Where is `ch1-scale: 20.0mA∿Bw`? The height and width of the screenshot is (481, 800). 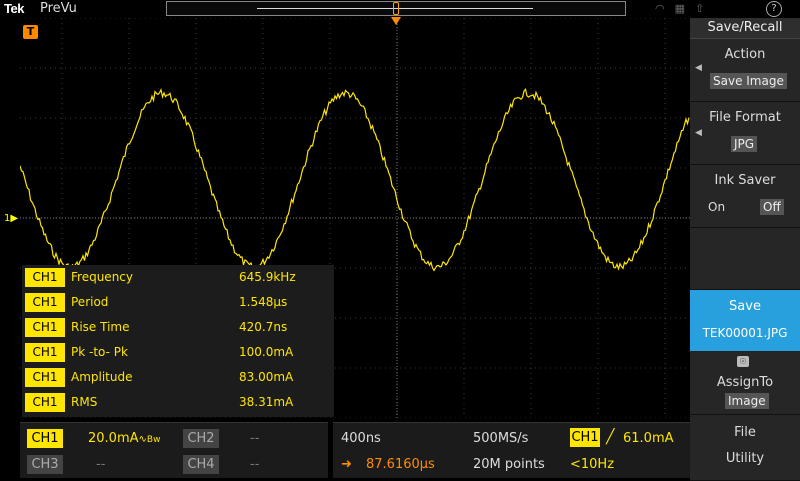
ch1-scale: 20.0mA∿Bw is located at coordinates (124, 439).